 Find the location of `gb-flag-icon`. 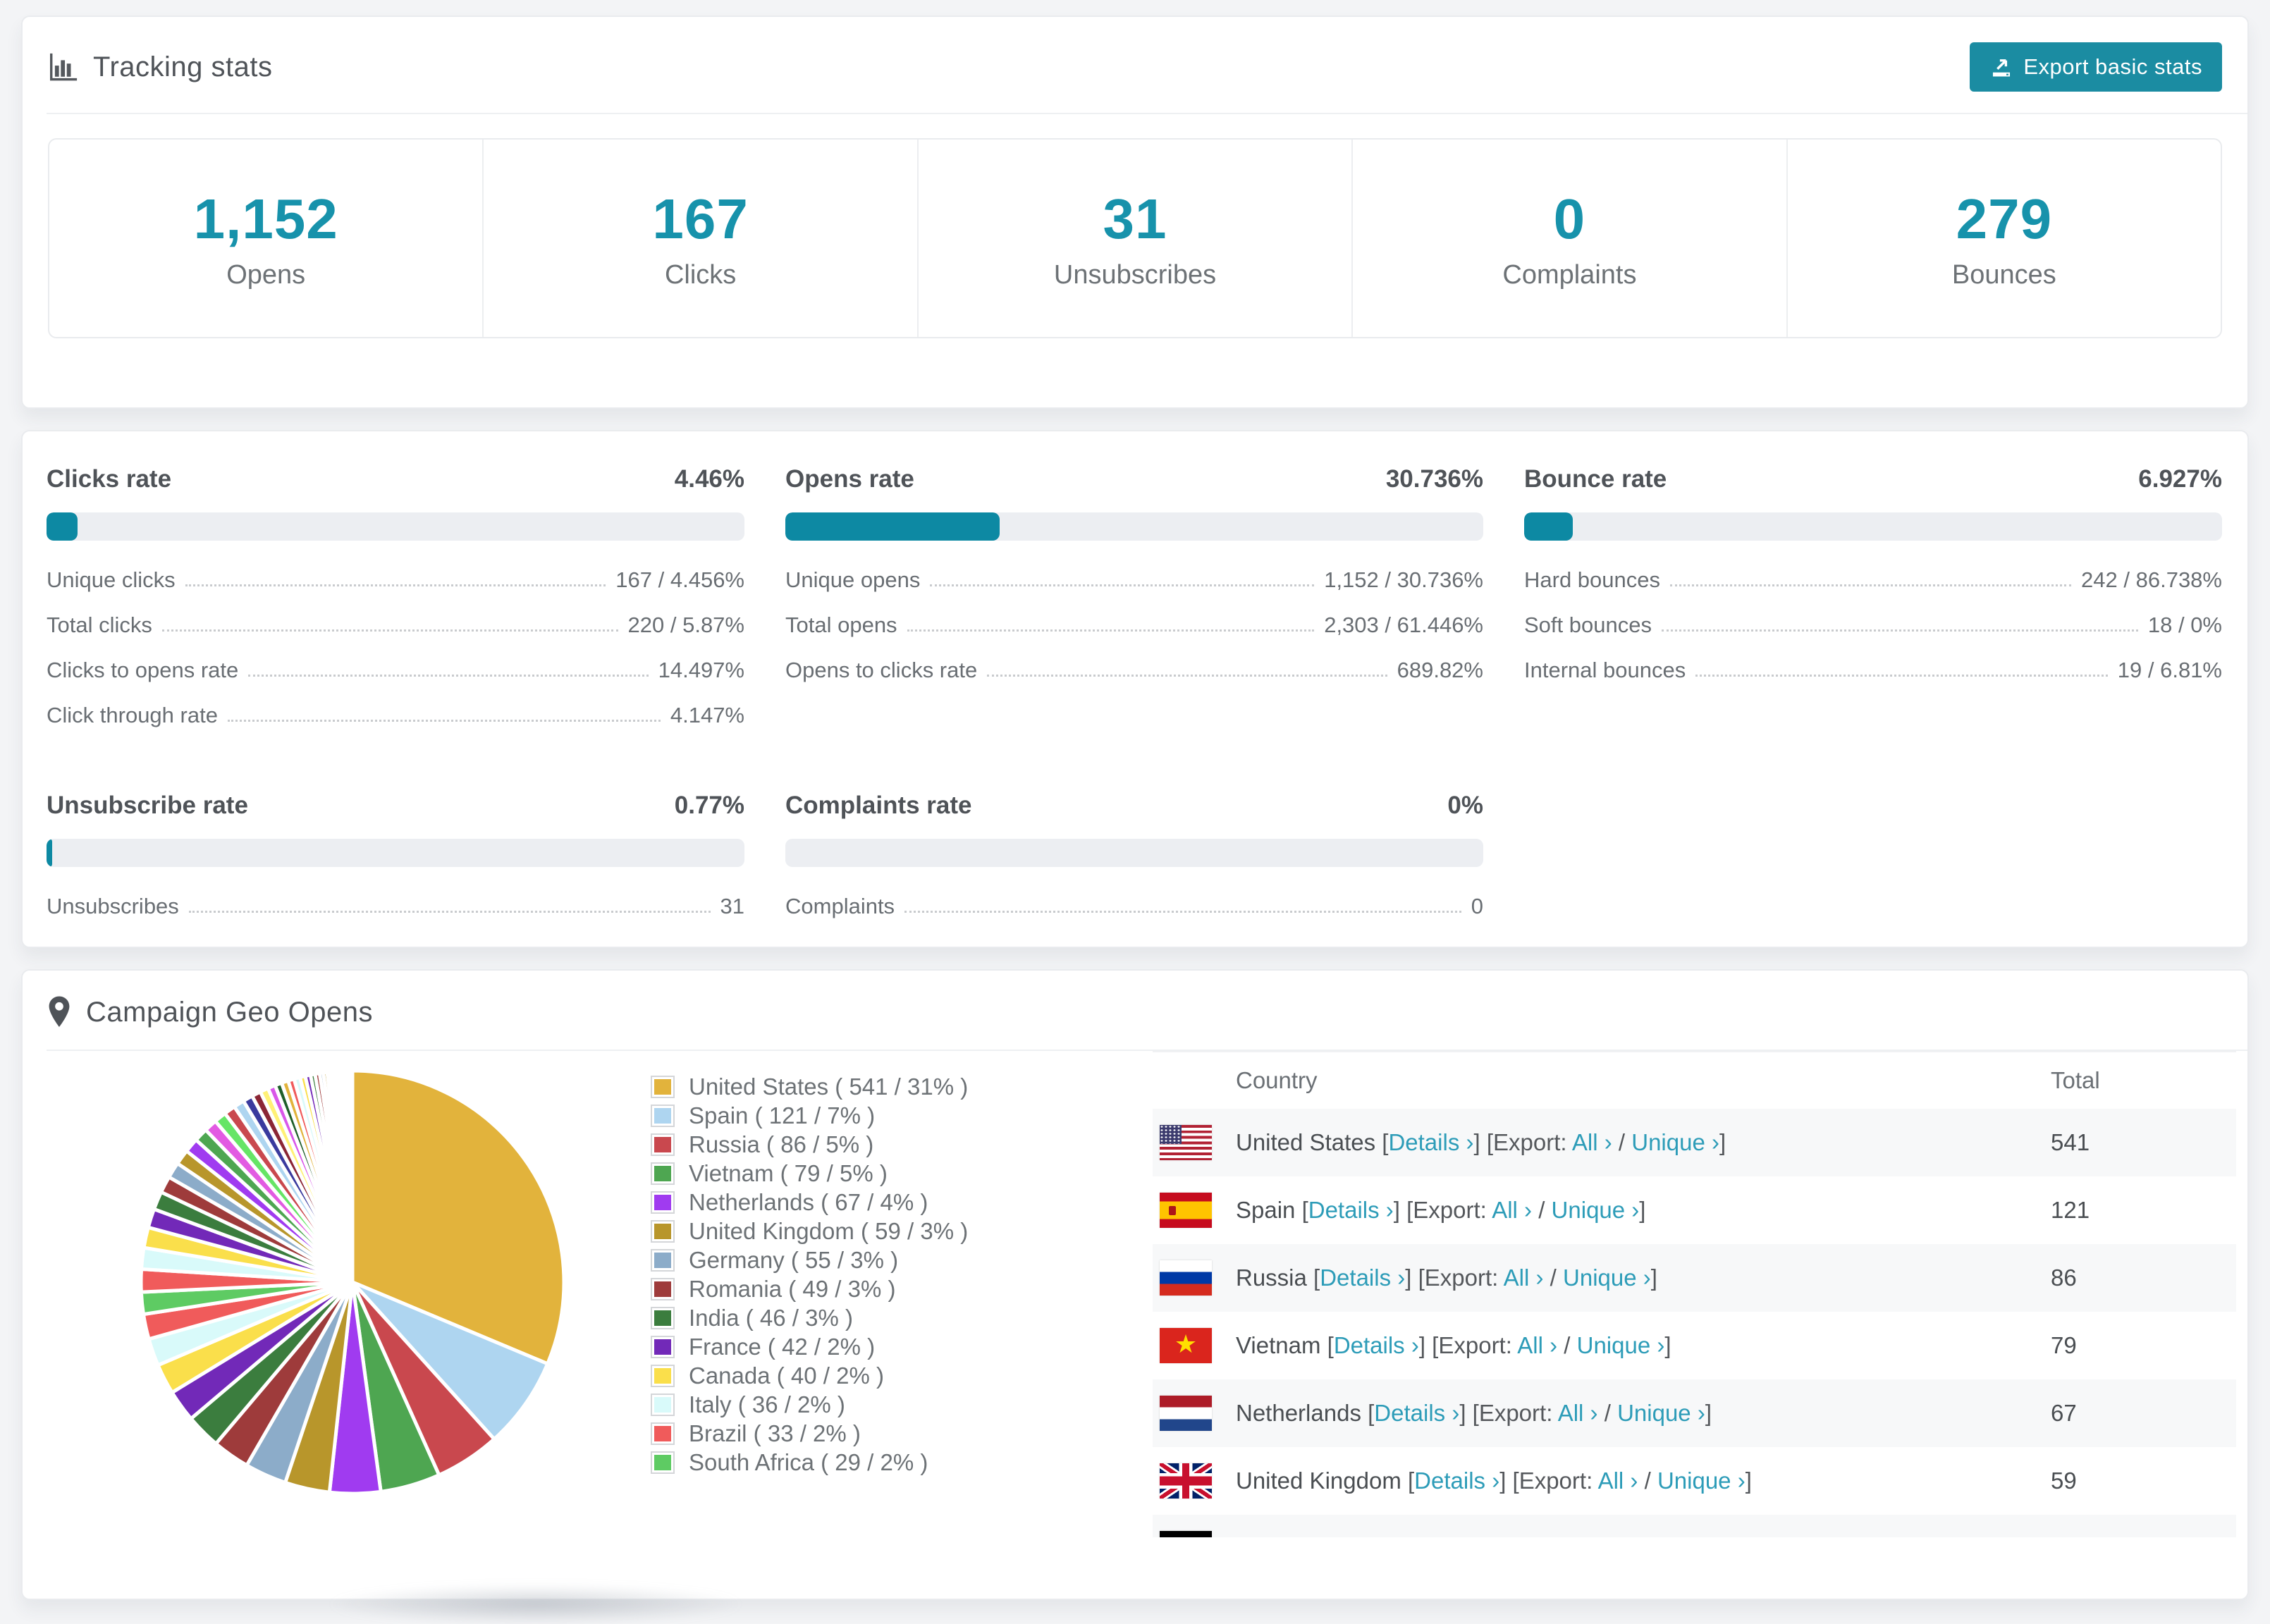

gb-flag-icon is located at coordinates (1186, 1481).